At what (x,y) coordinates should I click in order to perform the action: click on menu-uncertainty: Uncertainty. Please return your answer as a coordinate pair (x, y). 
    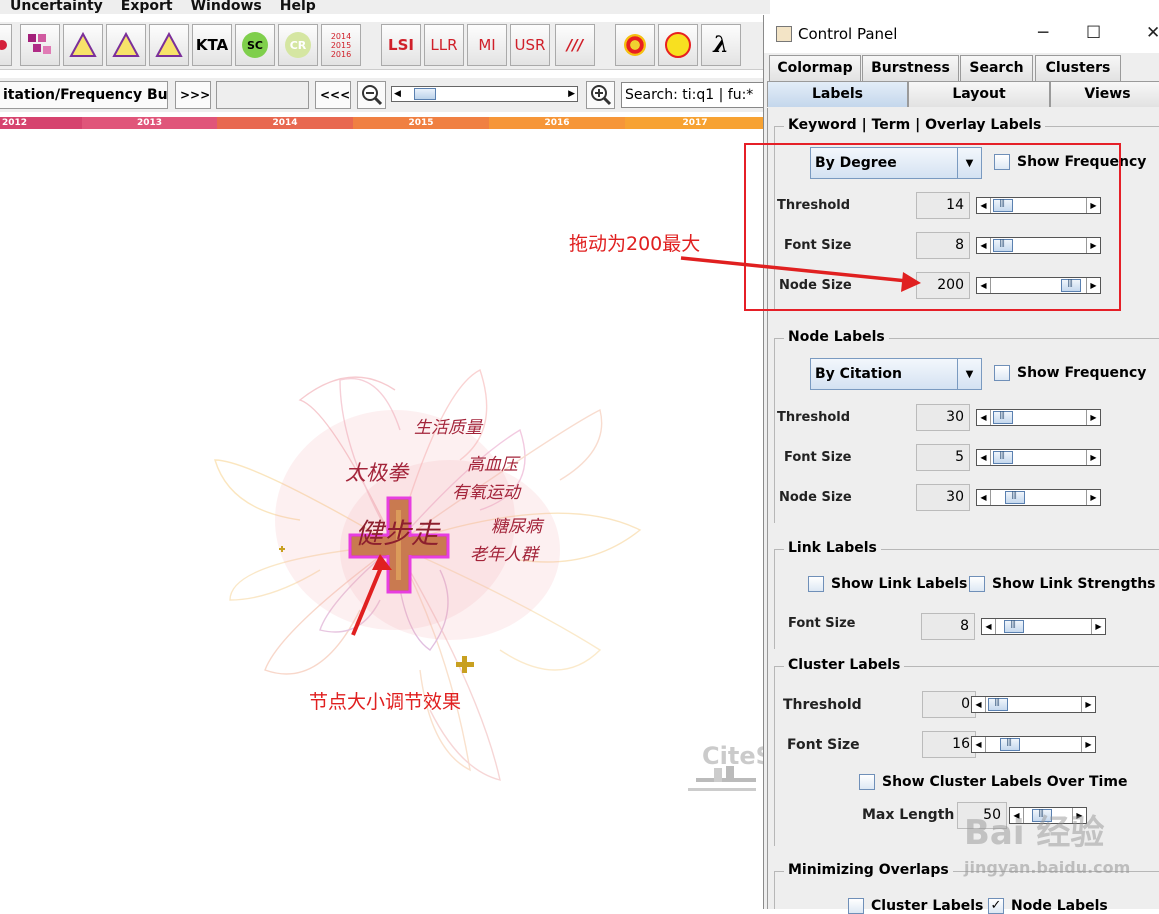
    Looking at the image, I should click on (56, 7).